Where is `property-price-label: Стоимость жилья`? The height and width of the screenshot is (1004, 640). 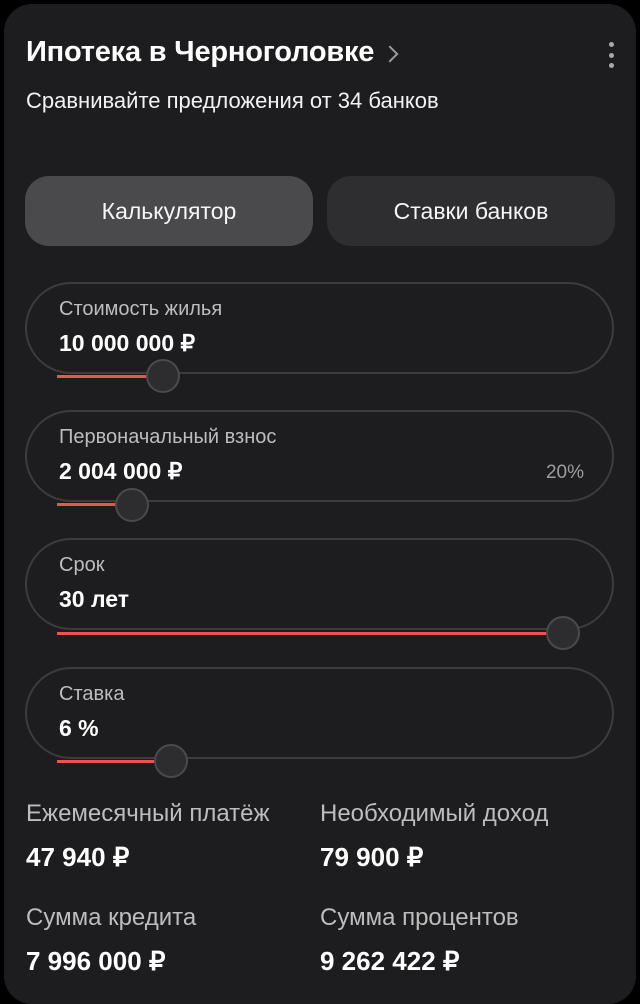
property-price-label: Стоимость жилья is located at coordinates (141, 309).